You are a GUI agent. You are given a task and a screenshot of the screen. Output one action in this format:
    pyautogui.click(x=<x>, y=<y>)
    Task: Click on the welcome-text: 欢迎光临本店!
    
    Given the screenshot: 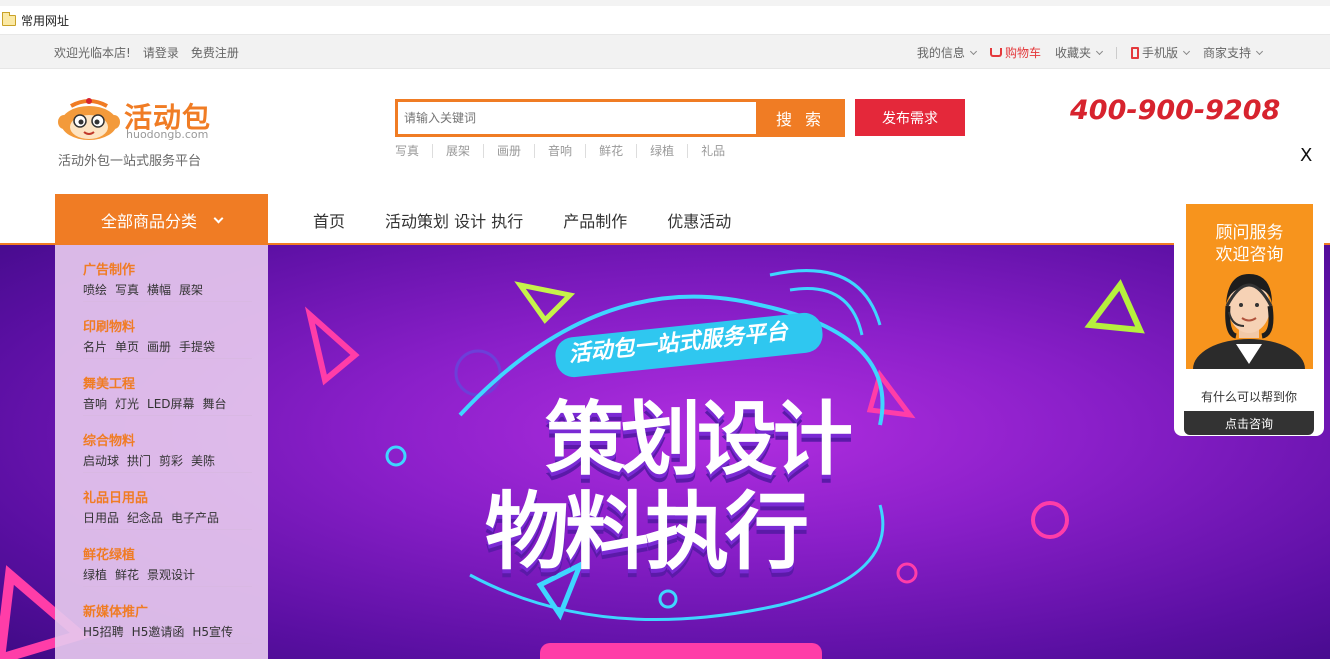 What is the action you would take?
    pyautogui.click(x=92, y=53)
    